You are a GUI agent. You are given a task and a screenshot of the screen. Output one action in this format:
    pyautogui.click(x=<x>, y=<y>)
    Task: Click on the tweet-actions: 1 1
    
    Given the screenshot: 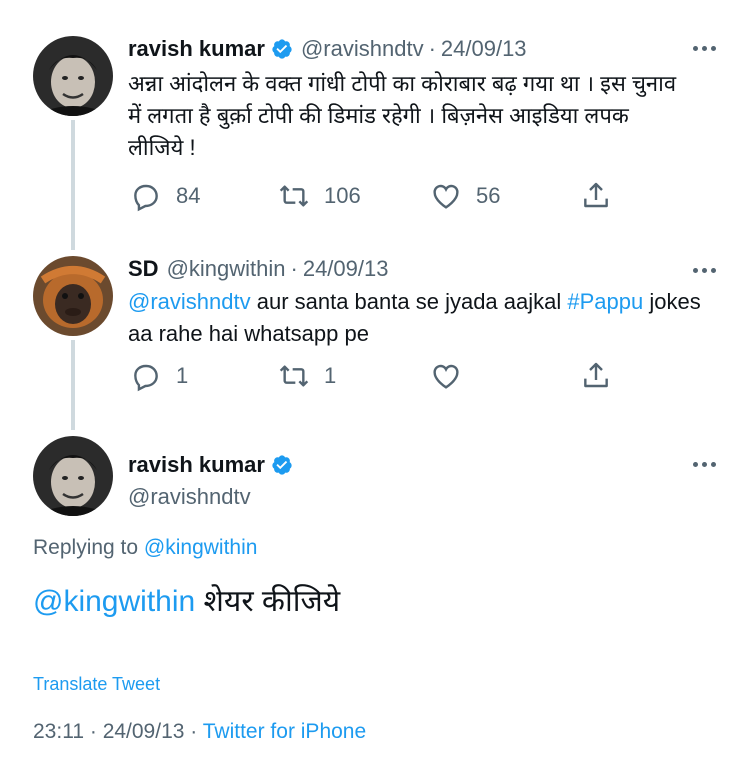 What is the action you would take?
    pyautogui.click(x=378, y=378)
    